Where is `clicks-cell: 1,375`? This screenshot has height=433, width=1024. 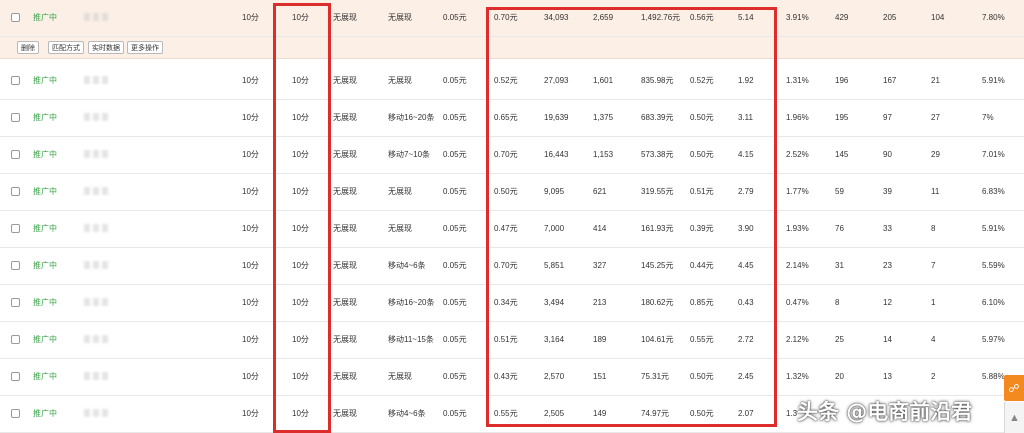
clicks-cell: 1,375 is located at coordinates (603, 117).